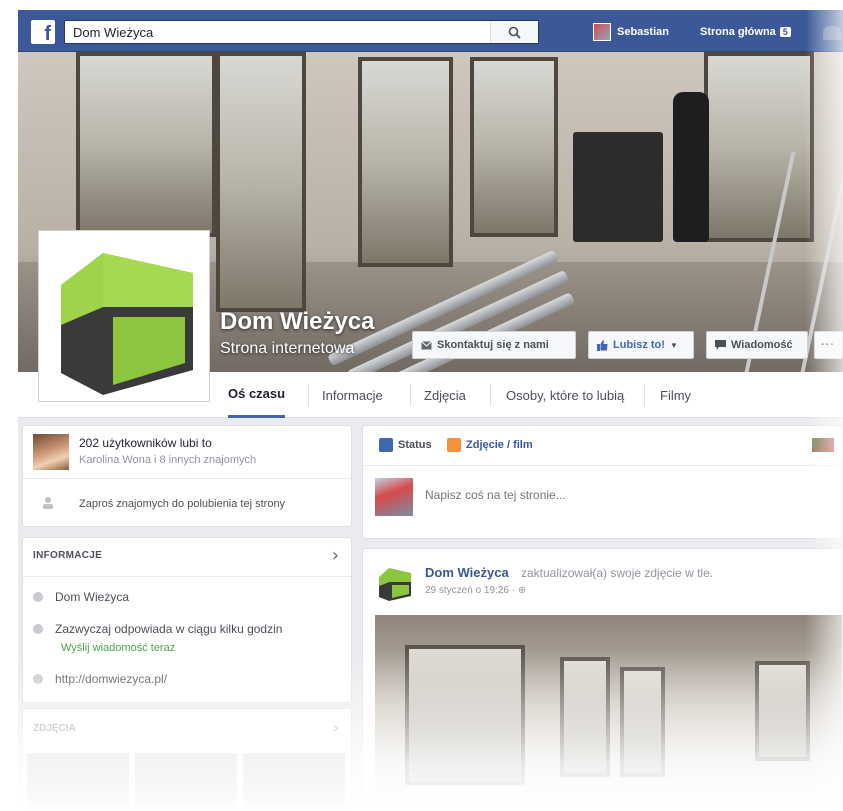 The height and width of the screenshot is (811, 843). I want to click on tab-photos: Zdjęcia, so click(445, 395).